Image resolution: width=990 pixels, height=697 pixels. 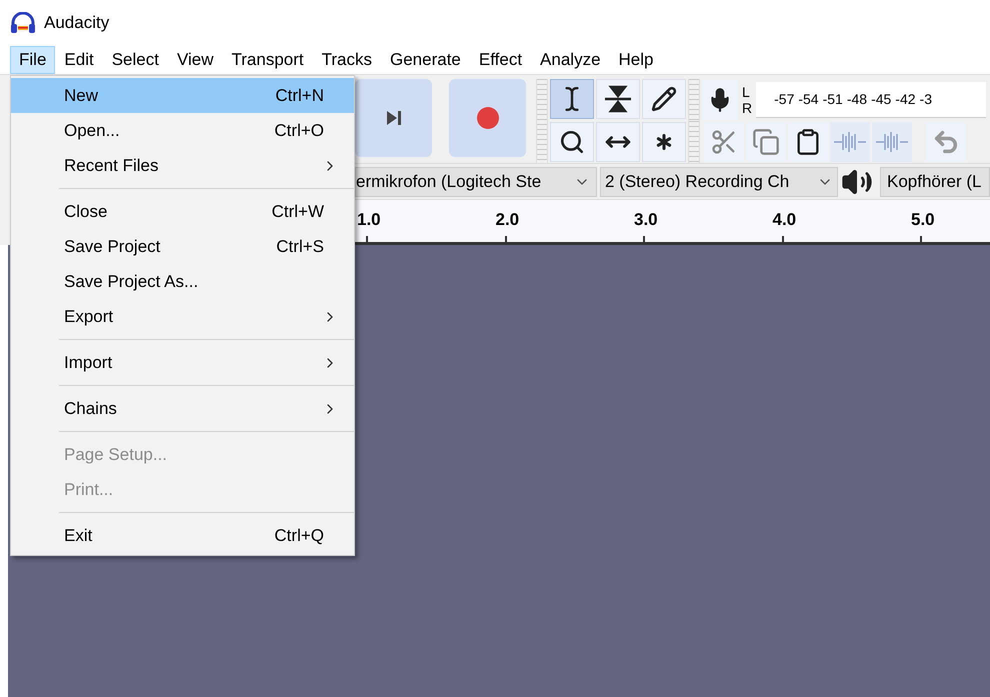 I want to click on menu-item: Recent Files, so click(x=182, y=165).